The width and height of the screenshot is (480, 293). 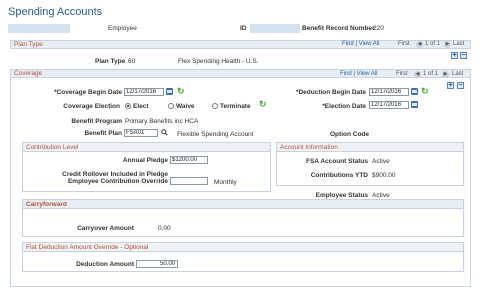 I want to click on annual-pledge-label: Annual Pledge, so click(x=145, y=160).